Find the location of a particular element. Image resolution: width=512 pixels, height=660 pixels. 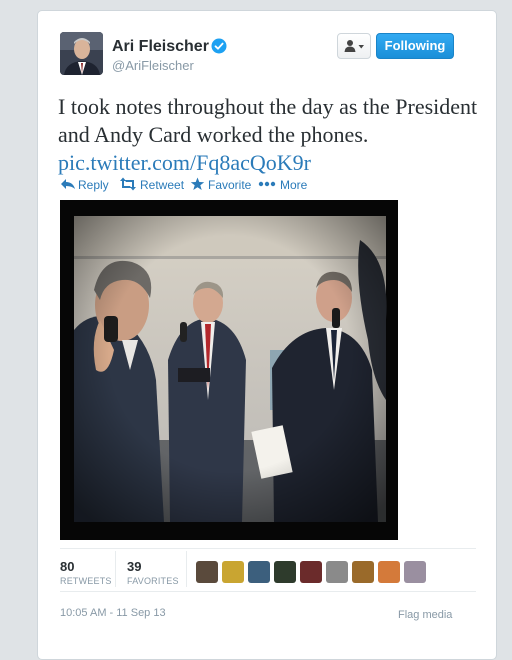

verified-badge-icon is located at coordinates (219, 48).